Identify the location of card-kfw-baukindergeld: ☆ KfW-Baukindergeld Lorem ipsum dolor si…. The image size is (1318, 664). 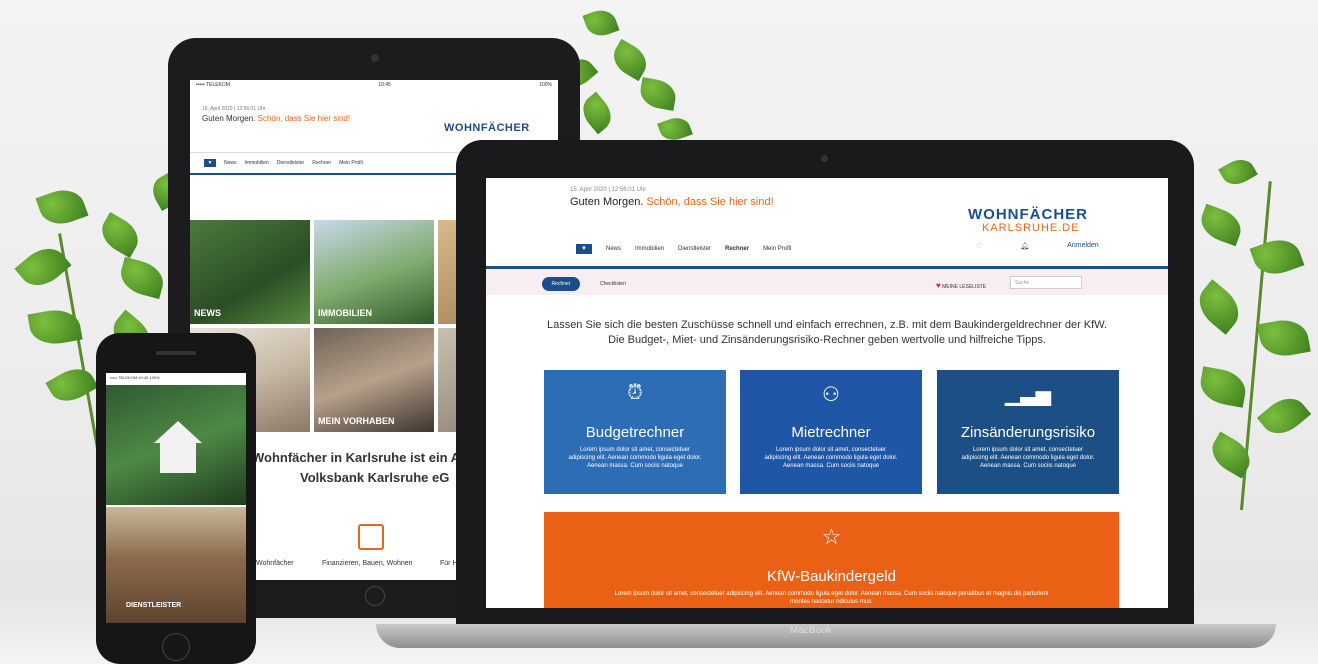
(831, 560).